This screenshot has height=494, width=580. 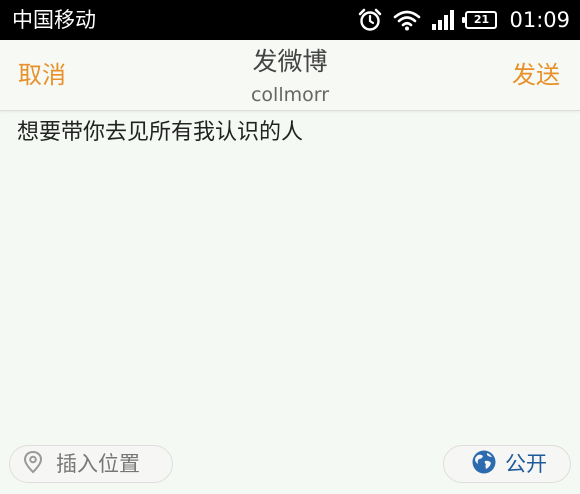 What do you see at coordinates (290, 61) in the screenshot?
I see `page-title: 发微博` at bounding box center [290, 61].